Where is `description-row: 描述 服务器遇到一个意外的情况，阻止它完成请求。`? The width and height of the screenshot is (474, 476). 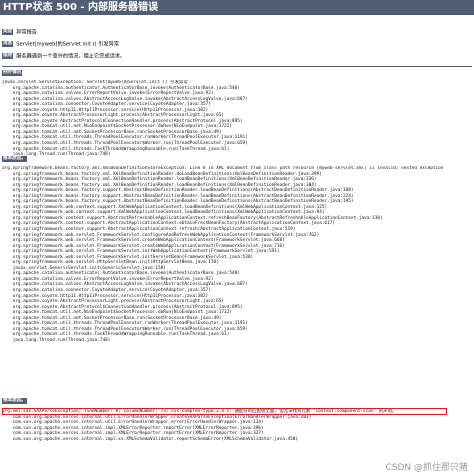 description-row: 描述 服务器遇到一个意外的情况，阻止它完成请求。 is located at coordinates (63, 56).